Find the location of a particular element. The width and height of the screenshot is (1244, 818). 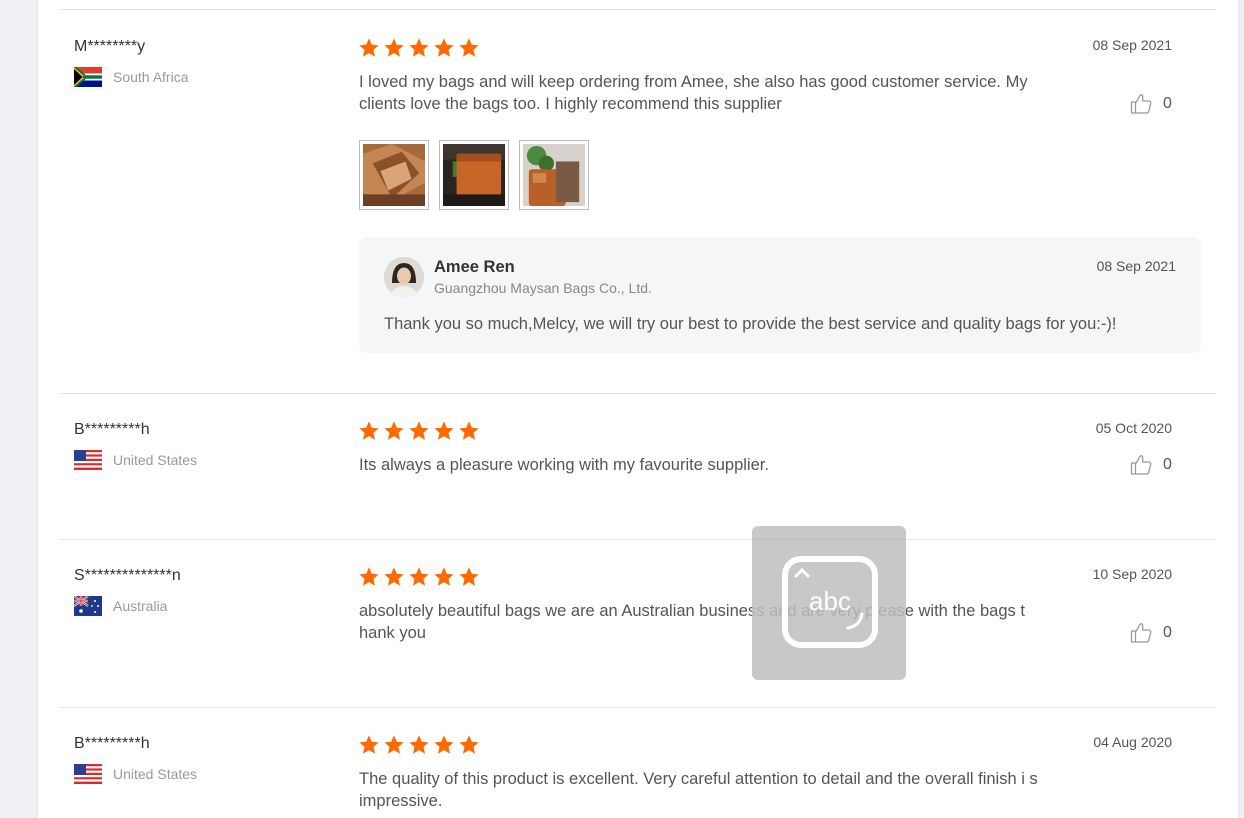

avatar is located at coordinates (404, 277).